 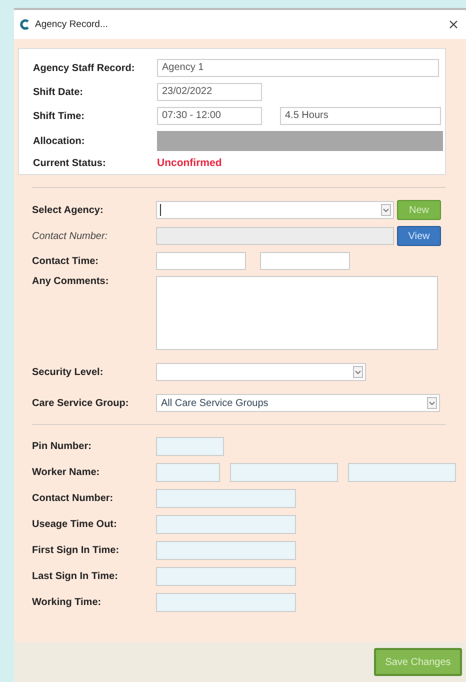 What do you see at coordinates (66, 261) in the screenshot?
I see `field-label: Contact Time:` at bounding box center [66, 261].